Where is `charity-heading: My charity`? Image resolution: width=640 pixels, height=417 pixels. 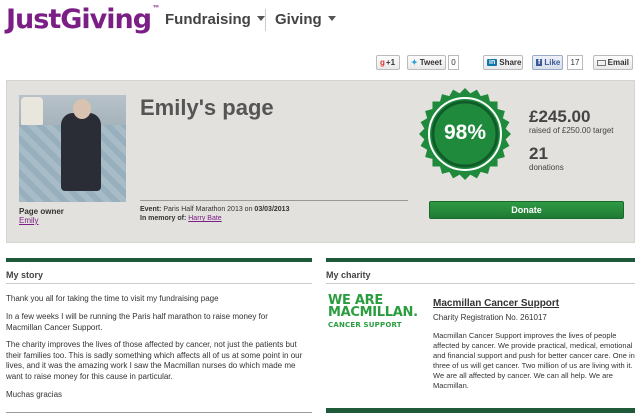
charity-heading: My charity is located at coordinates (348, 275).